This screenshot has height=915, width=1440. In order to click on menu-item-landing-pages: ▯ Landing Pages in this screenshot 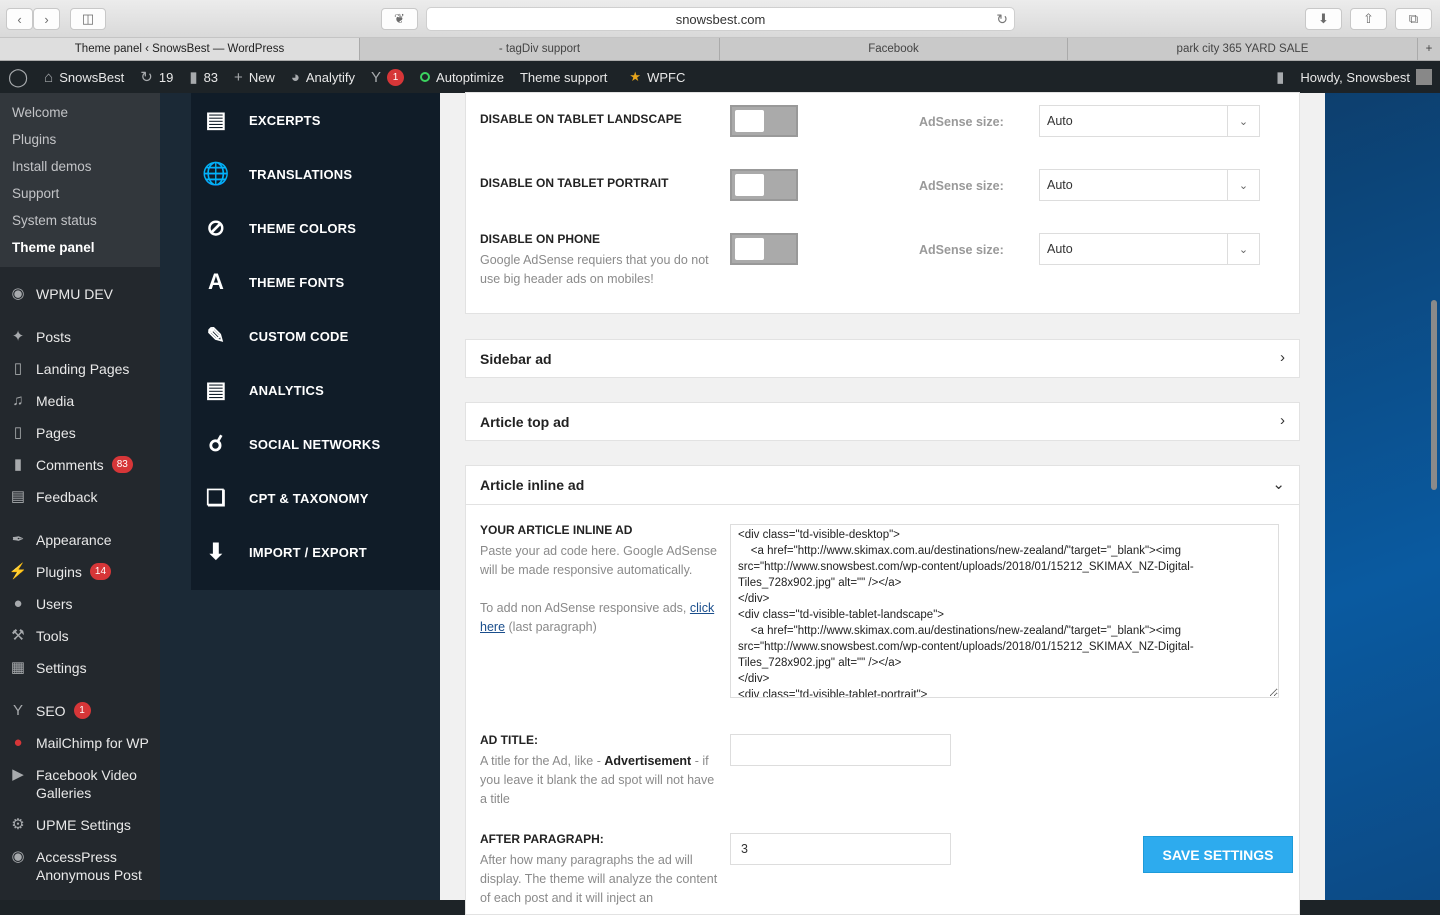, I will do `click(80, 369)`.